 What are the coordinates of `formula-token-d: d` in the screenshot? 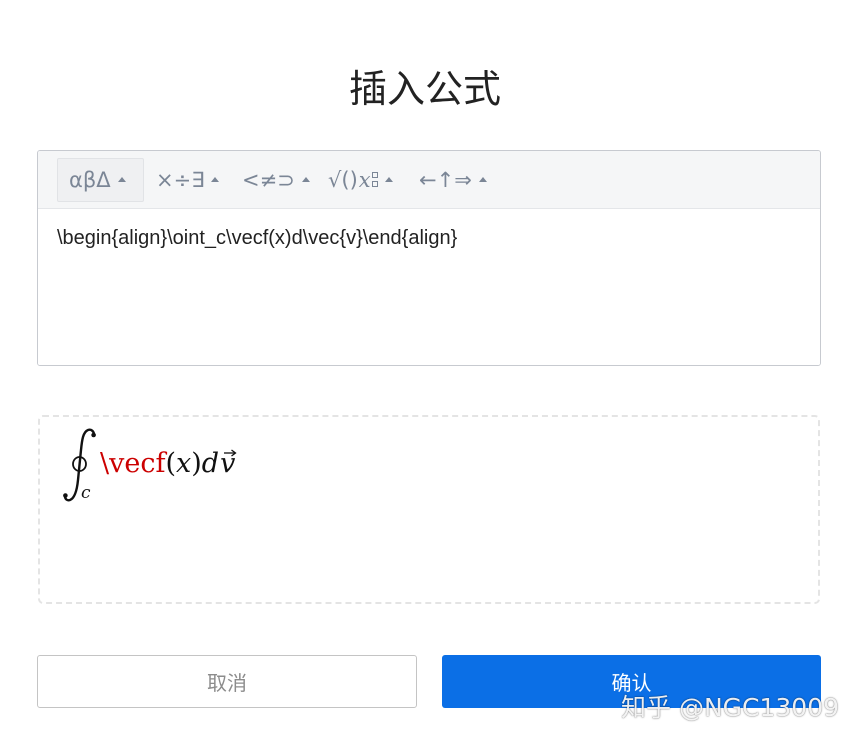 It's located at (210, 463).